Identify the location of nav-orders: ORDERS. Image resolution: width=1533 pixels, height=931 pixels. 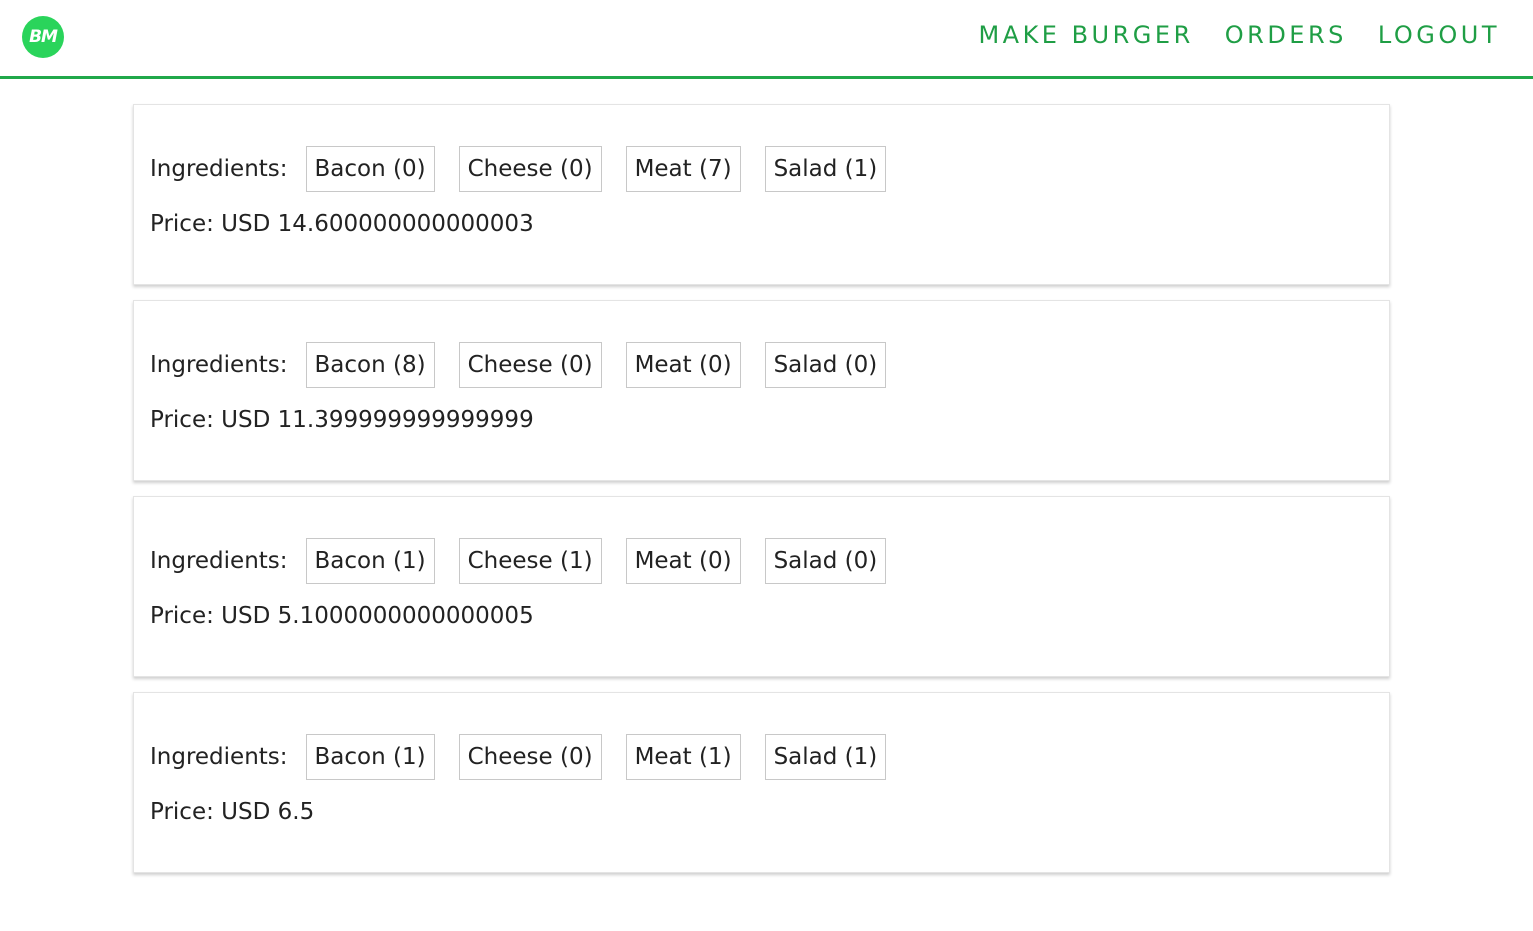
(1286, 35).